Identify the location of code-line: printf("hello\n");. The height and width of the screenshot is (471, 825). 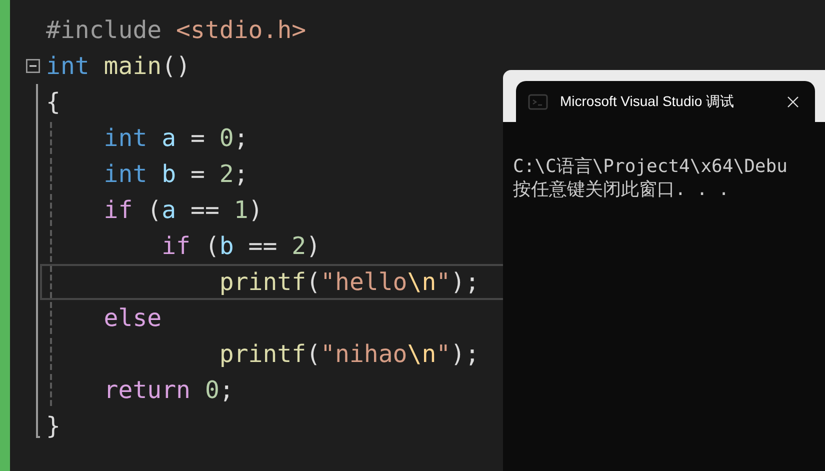
(349, 282).